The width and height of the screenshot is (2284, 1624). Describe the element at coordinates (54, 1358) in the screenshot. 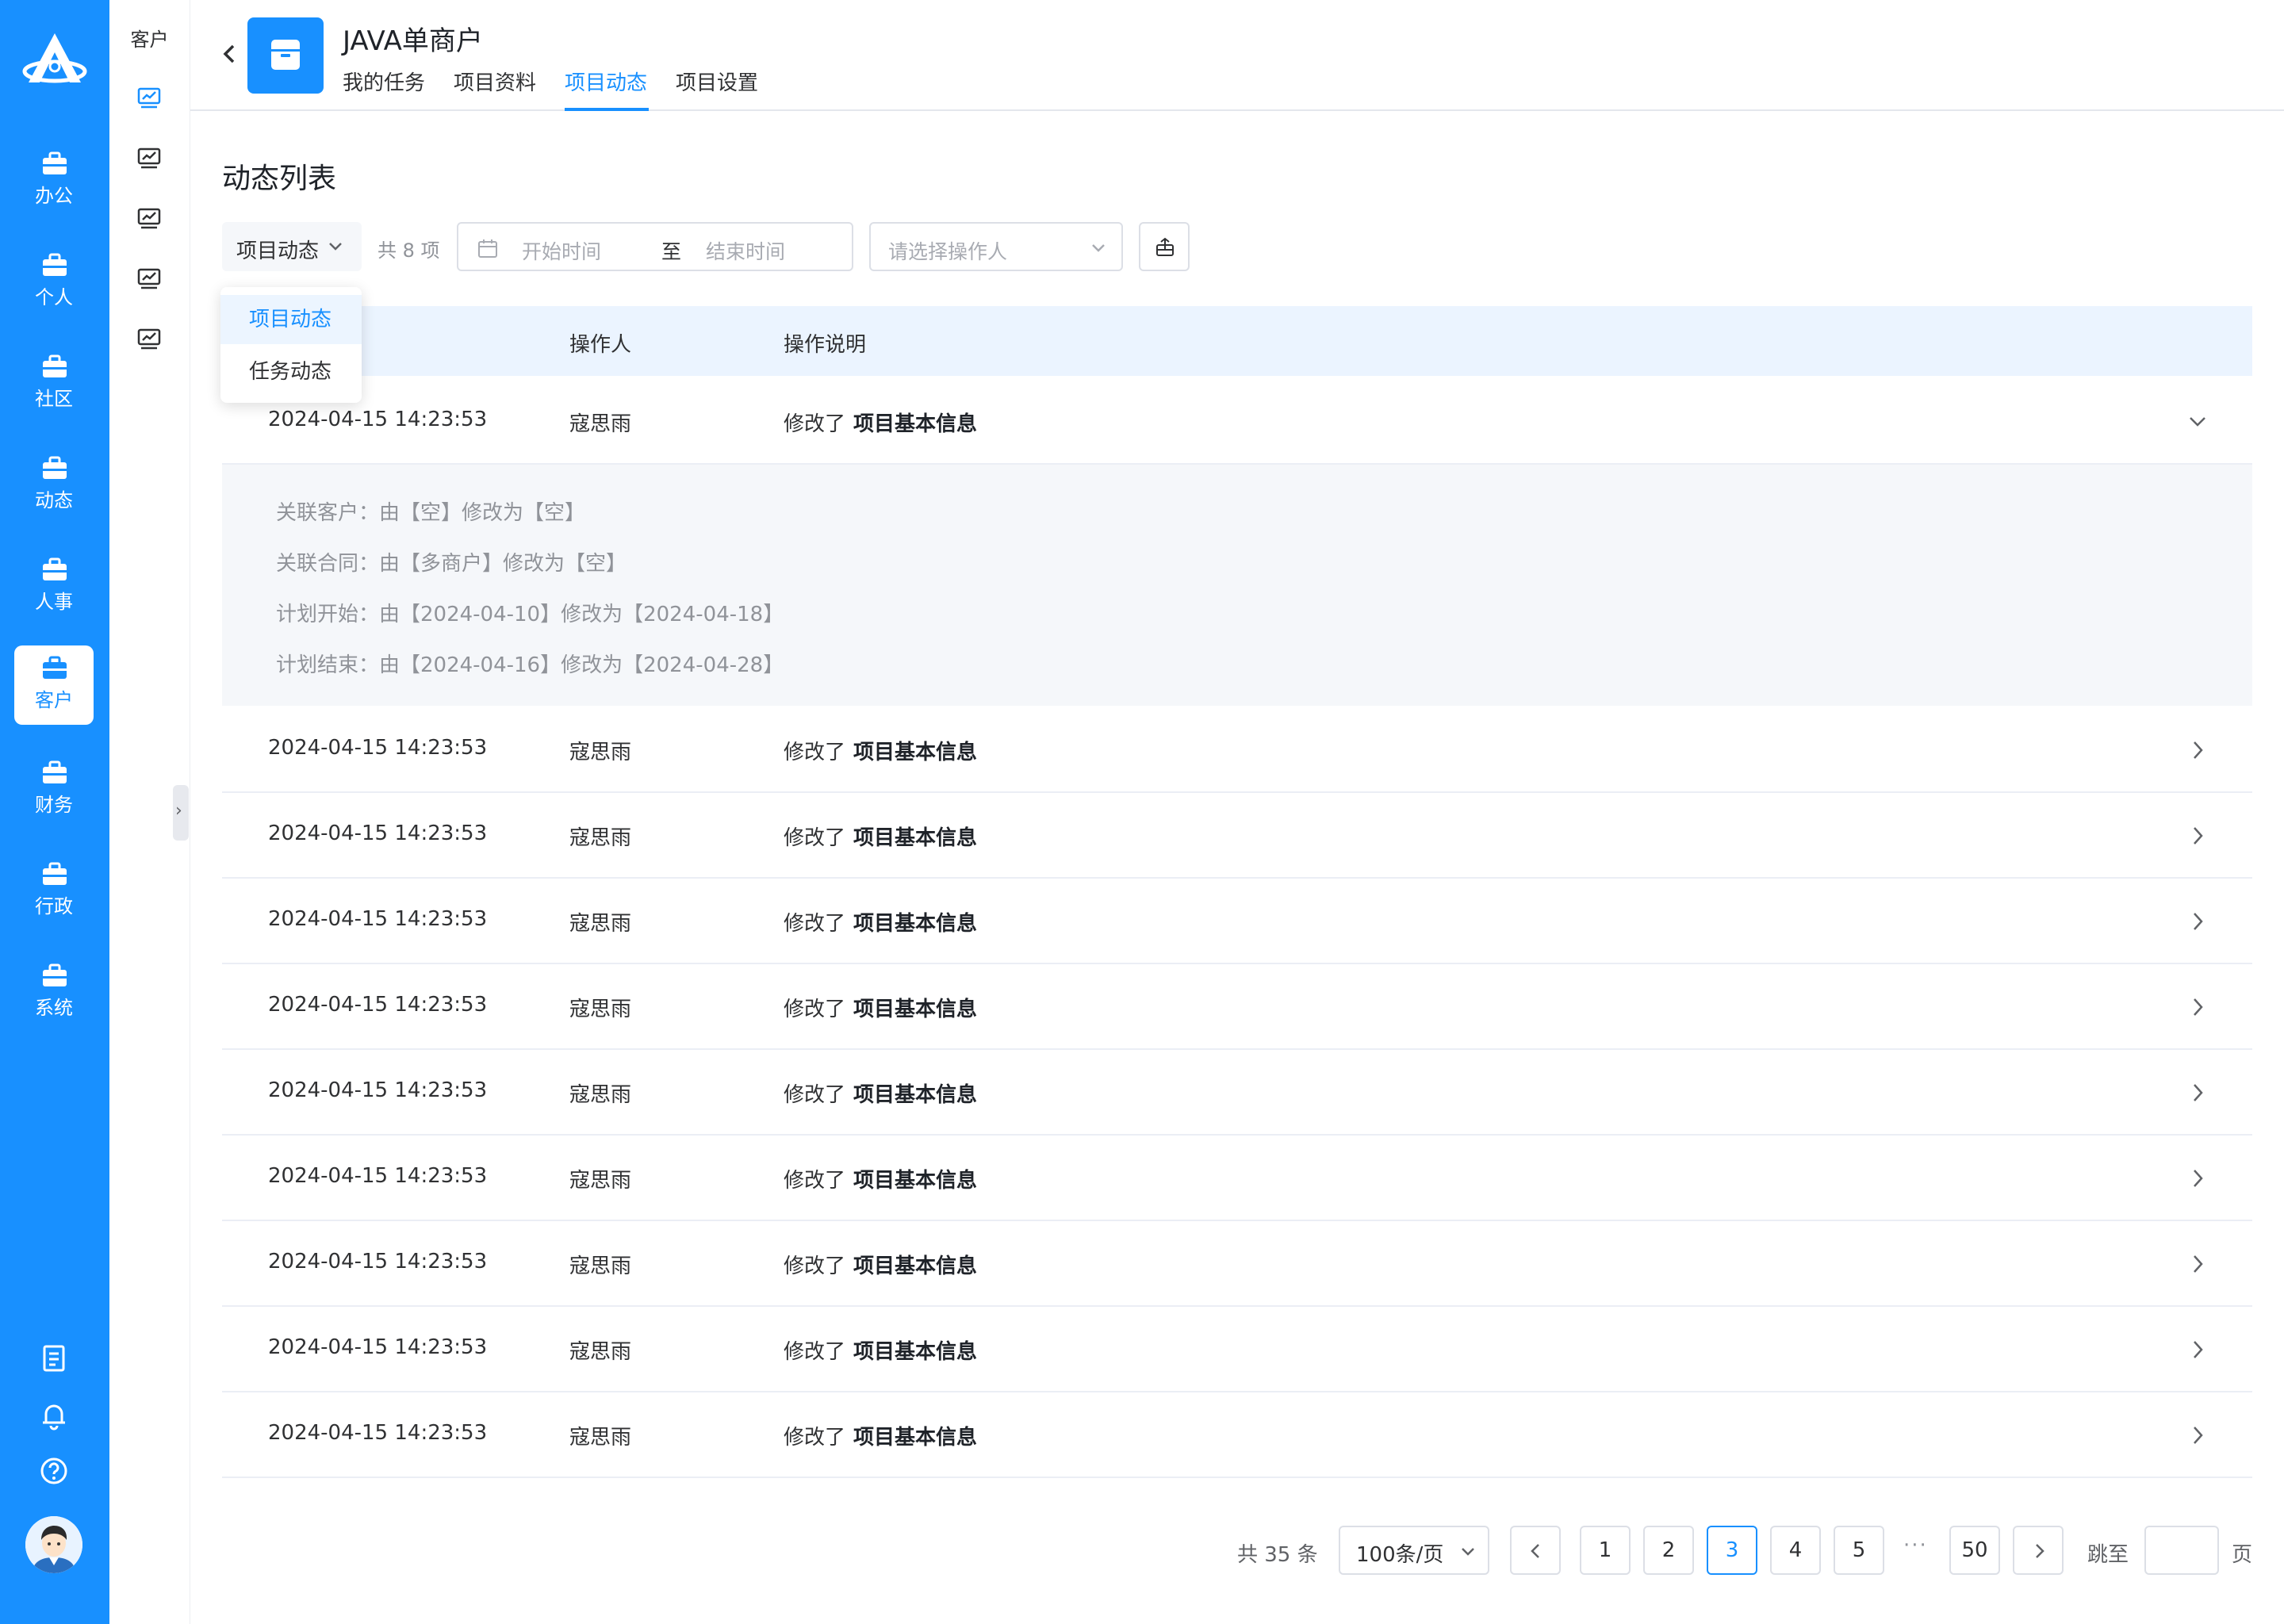

I see `notebook-icon` at that location.